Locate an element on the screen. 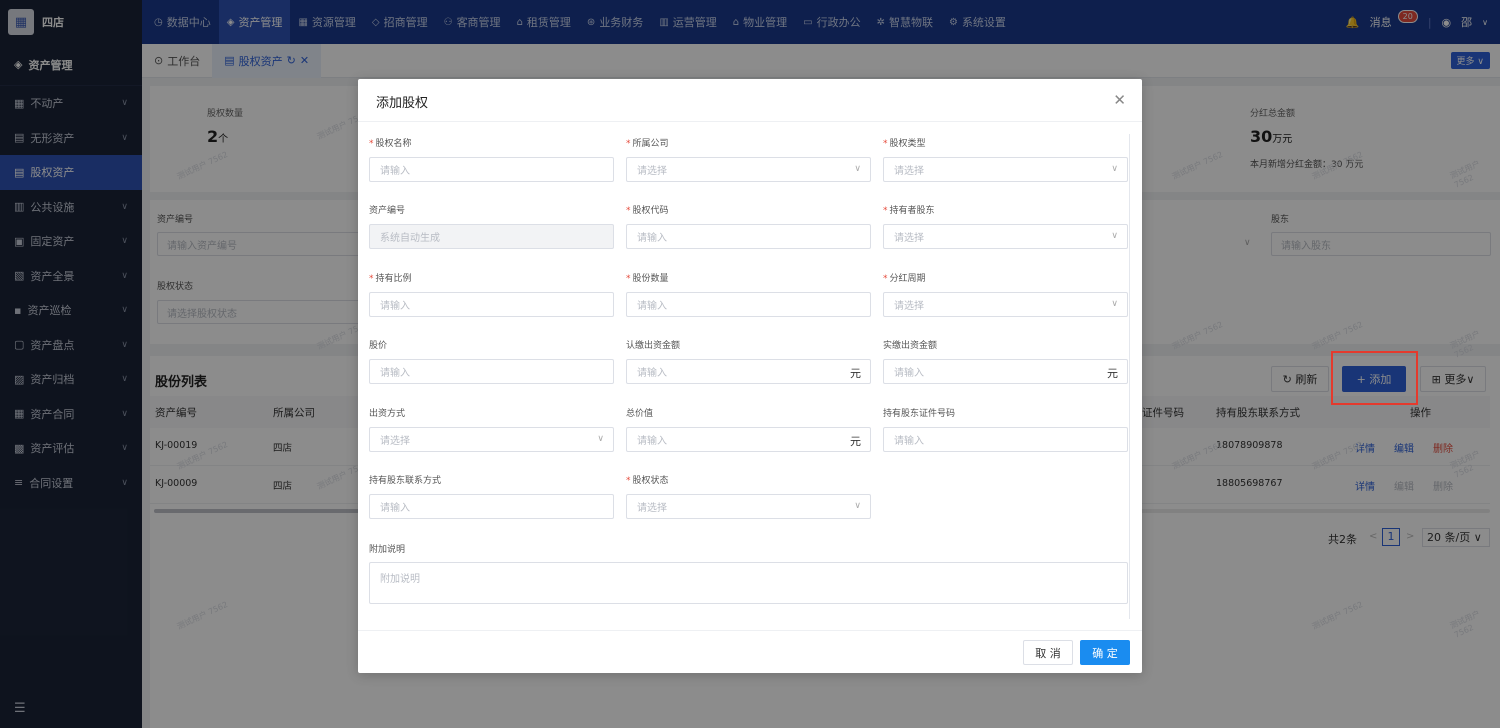 This screenshot has width=1500, height=728. shares-label: * 股份数量 is located at coordinates (647, 277).